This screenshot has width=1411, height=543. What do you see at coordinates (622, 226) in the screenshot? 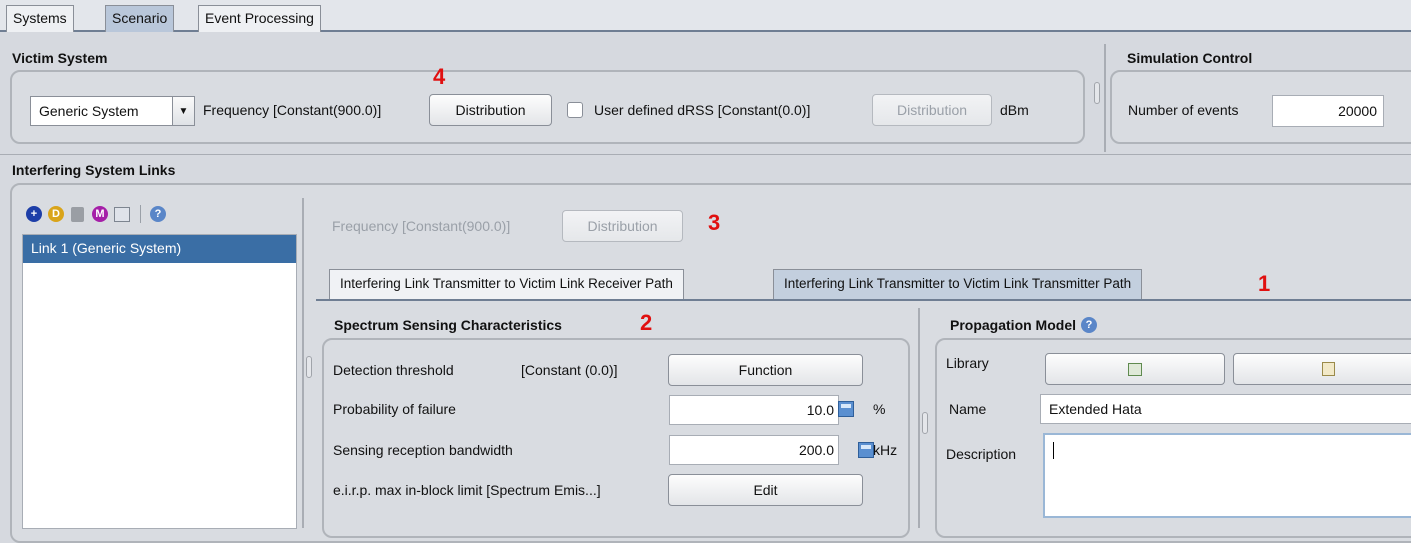
I see `interfering-distribution-button: Distribution` at bounding box center [622, 226].